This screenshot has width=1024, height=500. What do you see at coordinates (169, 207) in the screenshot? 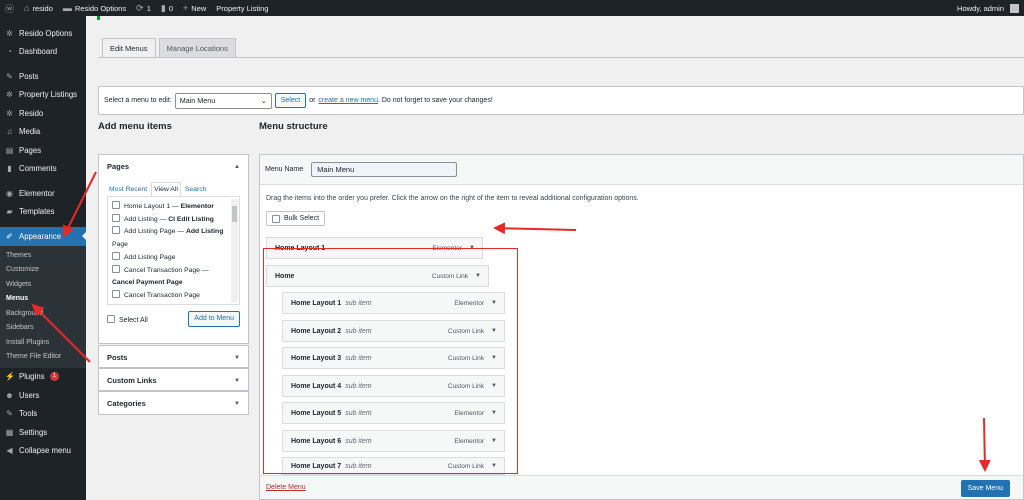
I see `list-item: Home Layout 1 — Elementor` at bounding box center [169, 207].